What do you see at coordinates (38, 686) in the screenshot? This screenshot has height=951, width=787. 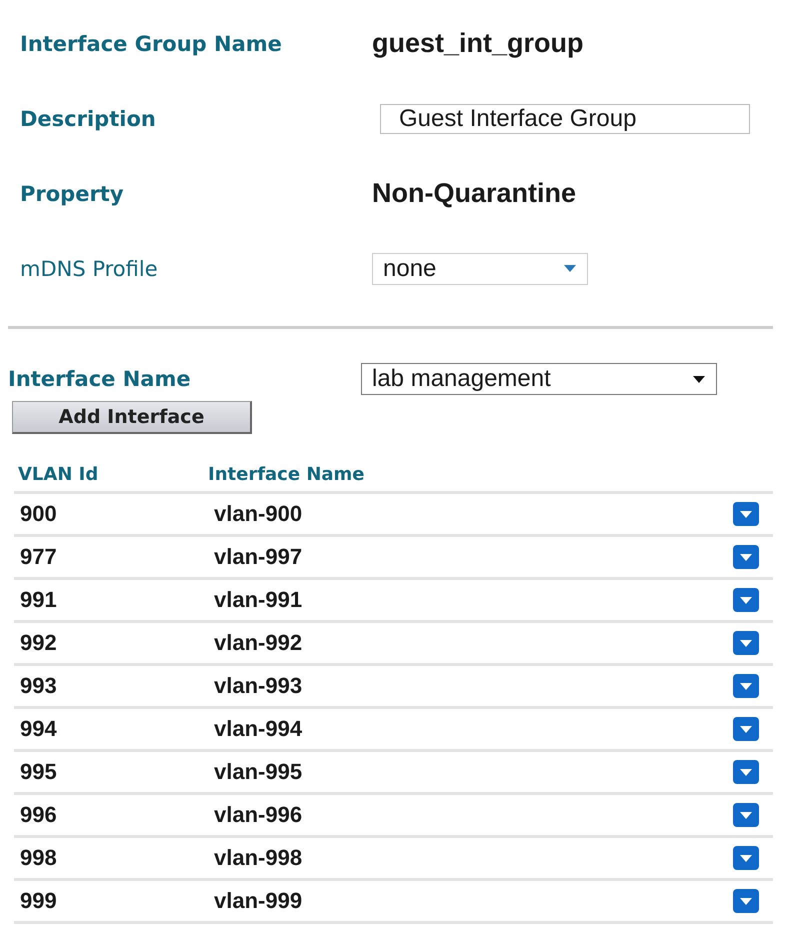 I see `table-cell-text: 993` at bounding box center [38, 686].